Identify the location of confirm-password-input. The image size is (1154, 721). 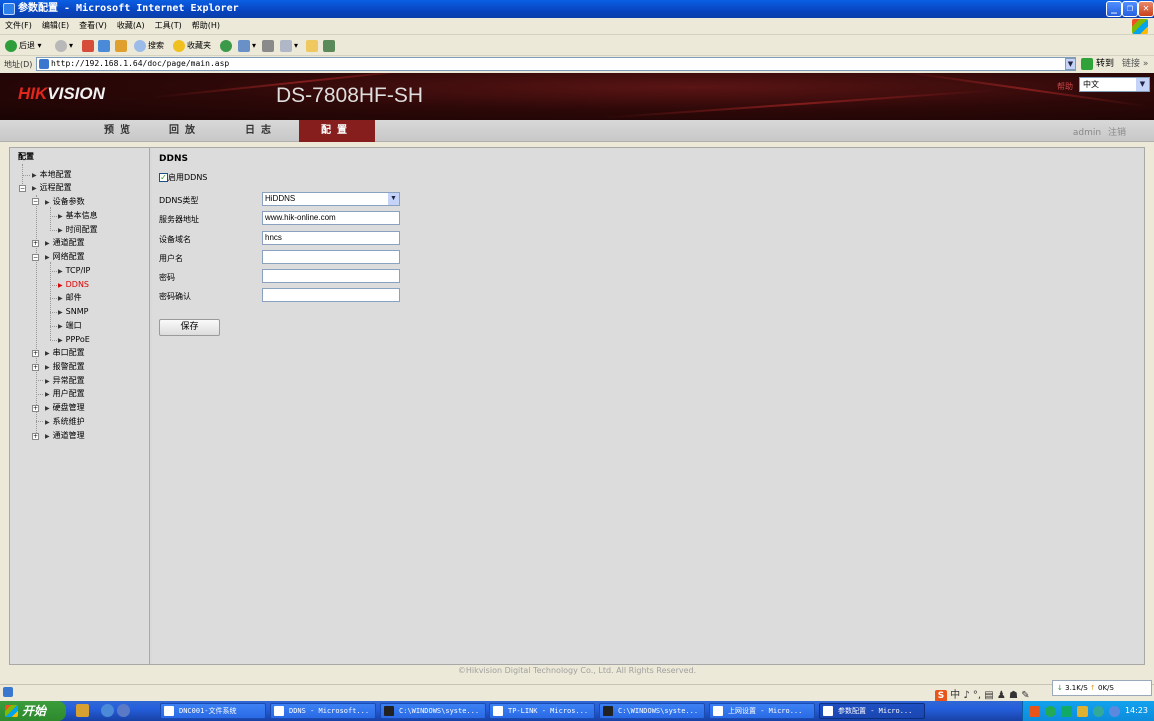
(331, 295).